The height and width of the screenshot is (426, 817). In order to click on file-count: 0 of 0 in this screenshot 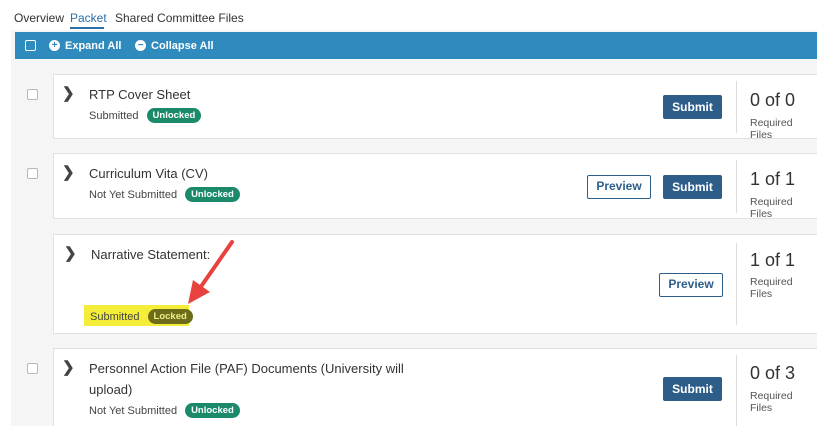, I will do `click(773, 100)`.